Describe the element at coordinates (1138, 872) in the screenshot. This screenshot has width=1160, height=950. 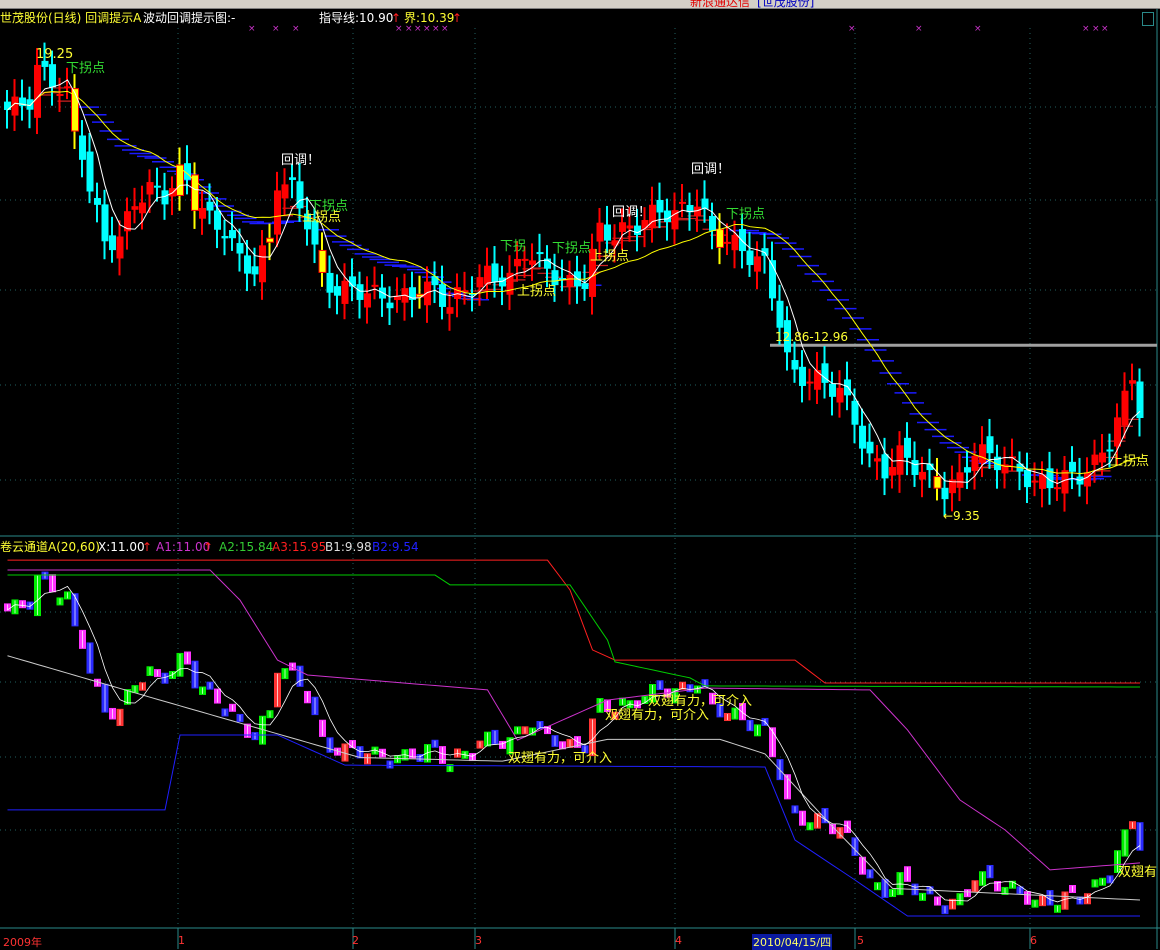
I see `entry-signal-label: 双翅有` at that location.